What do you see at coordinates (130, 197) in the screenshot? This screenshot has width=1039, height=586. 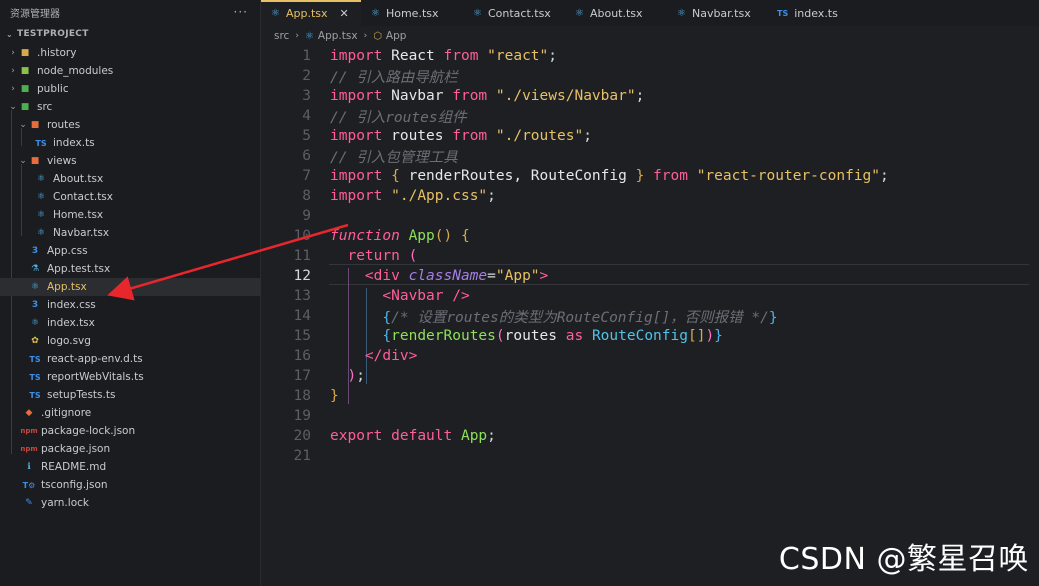 I see `tree-item-contact: ⚛ Contact.tsx` at bounding box center [130, 197].